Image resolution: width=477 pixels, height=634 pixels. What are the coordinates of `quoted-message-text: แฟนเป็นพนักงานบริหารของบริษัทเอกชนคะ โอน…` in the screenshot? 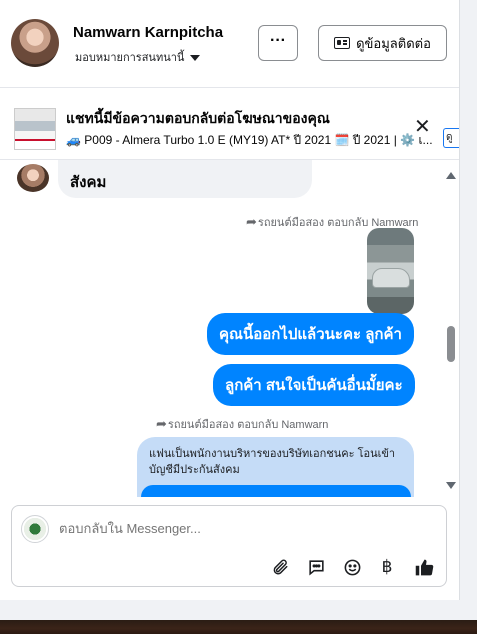 It's located at (272, 462).